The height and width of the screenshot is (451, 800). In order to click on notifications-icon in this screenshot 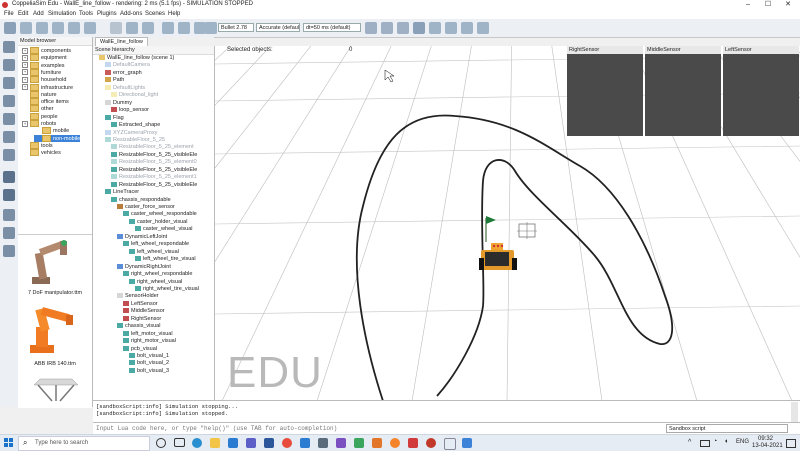, I will do `click(791, 443)`.